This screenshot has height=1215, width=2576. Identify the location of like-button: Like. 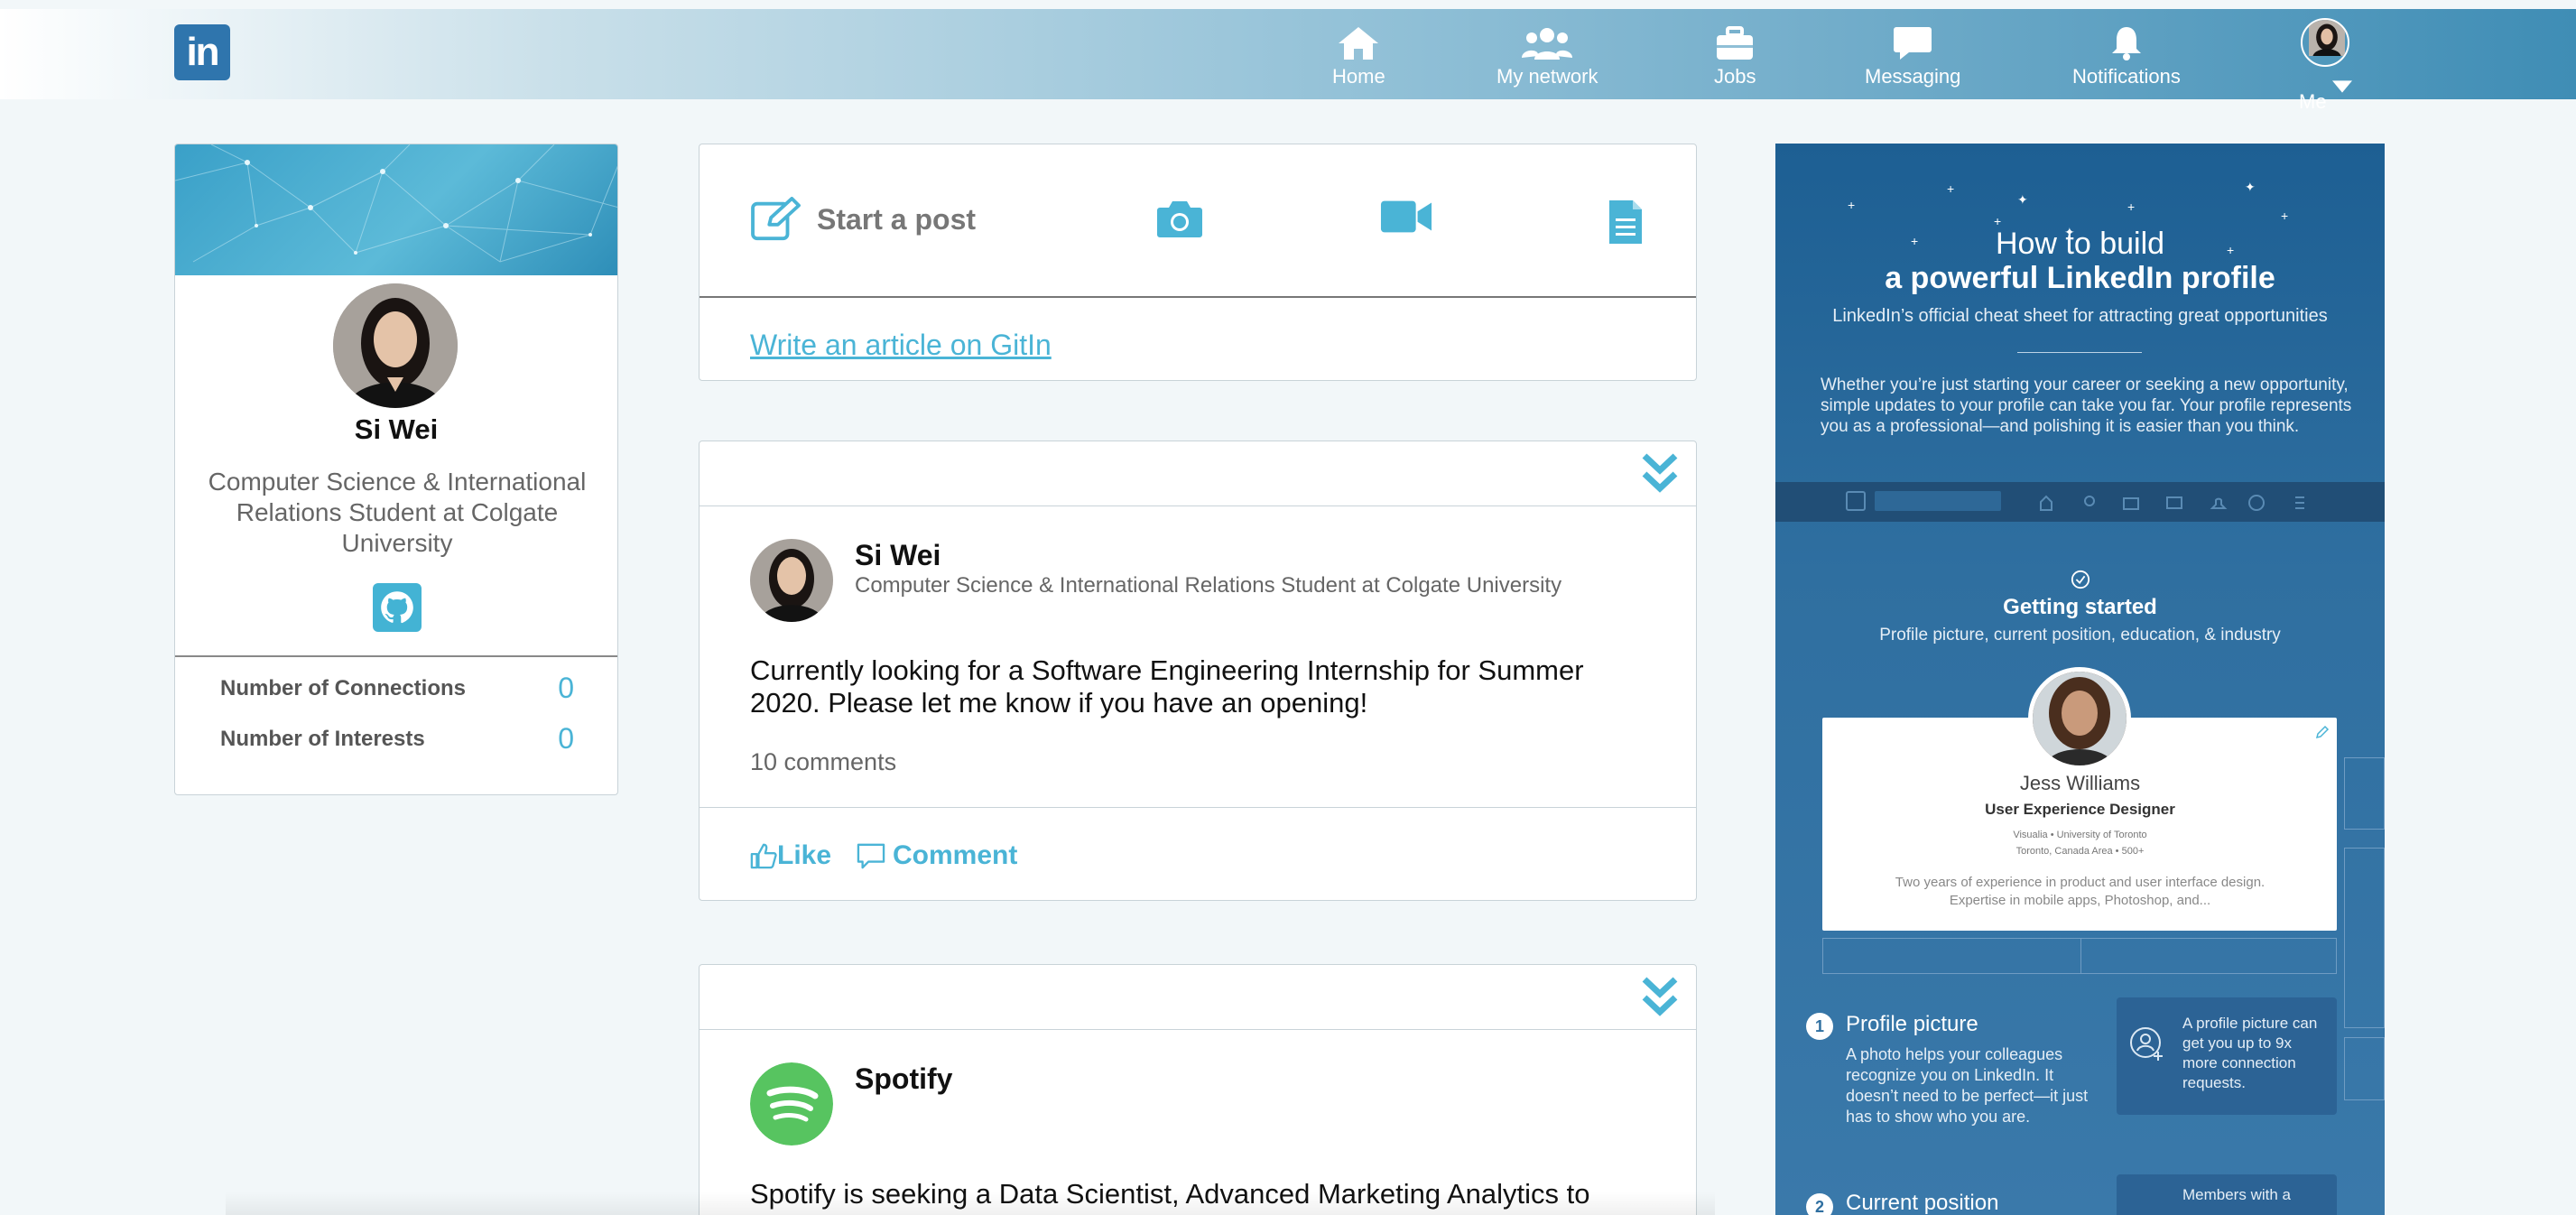
(790, 855).